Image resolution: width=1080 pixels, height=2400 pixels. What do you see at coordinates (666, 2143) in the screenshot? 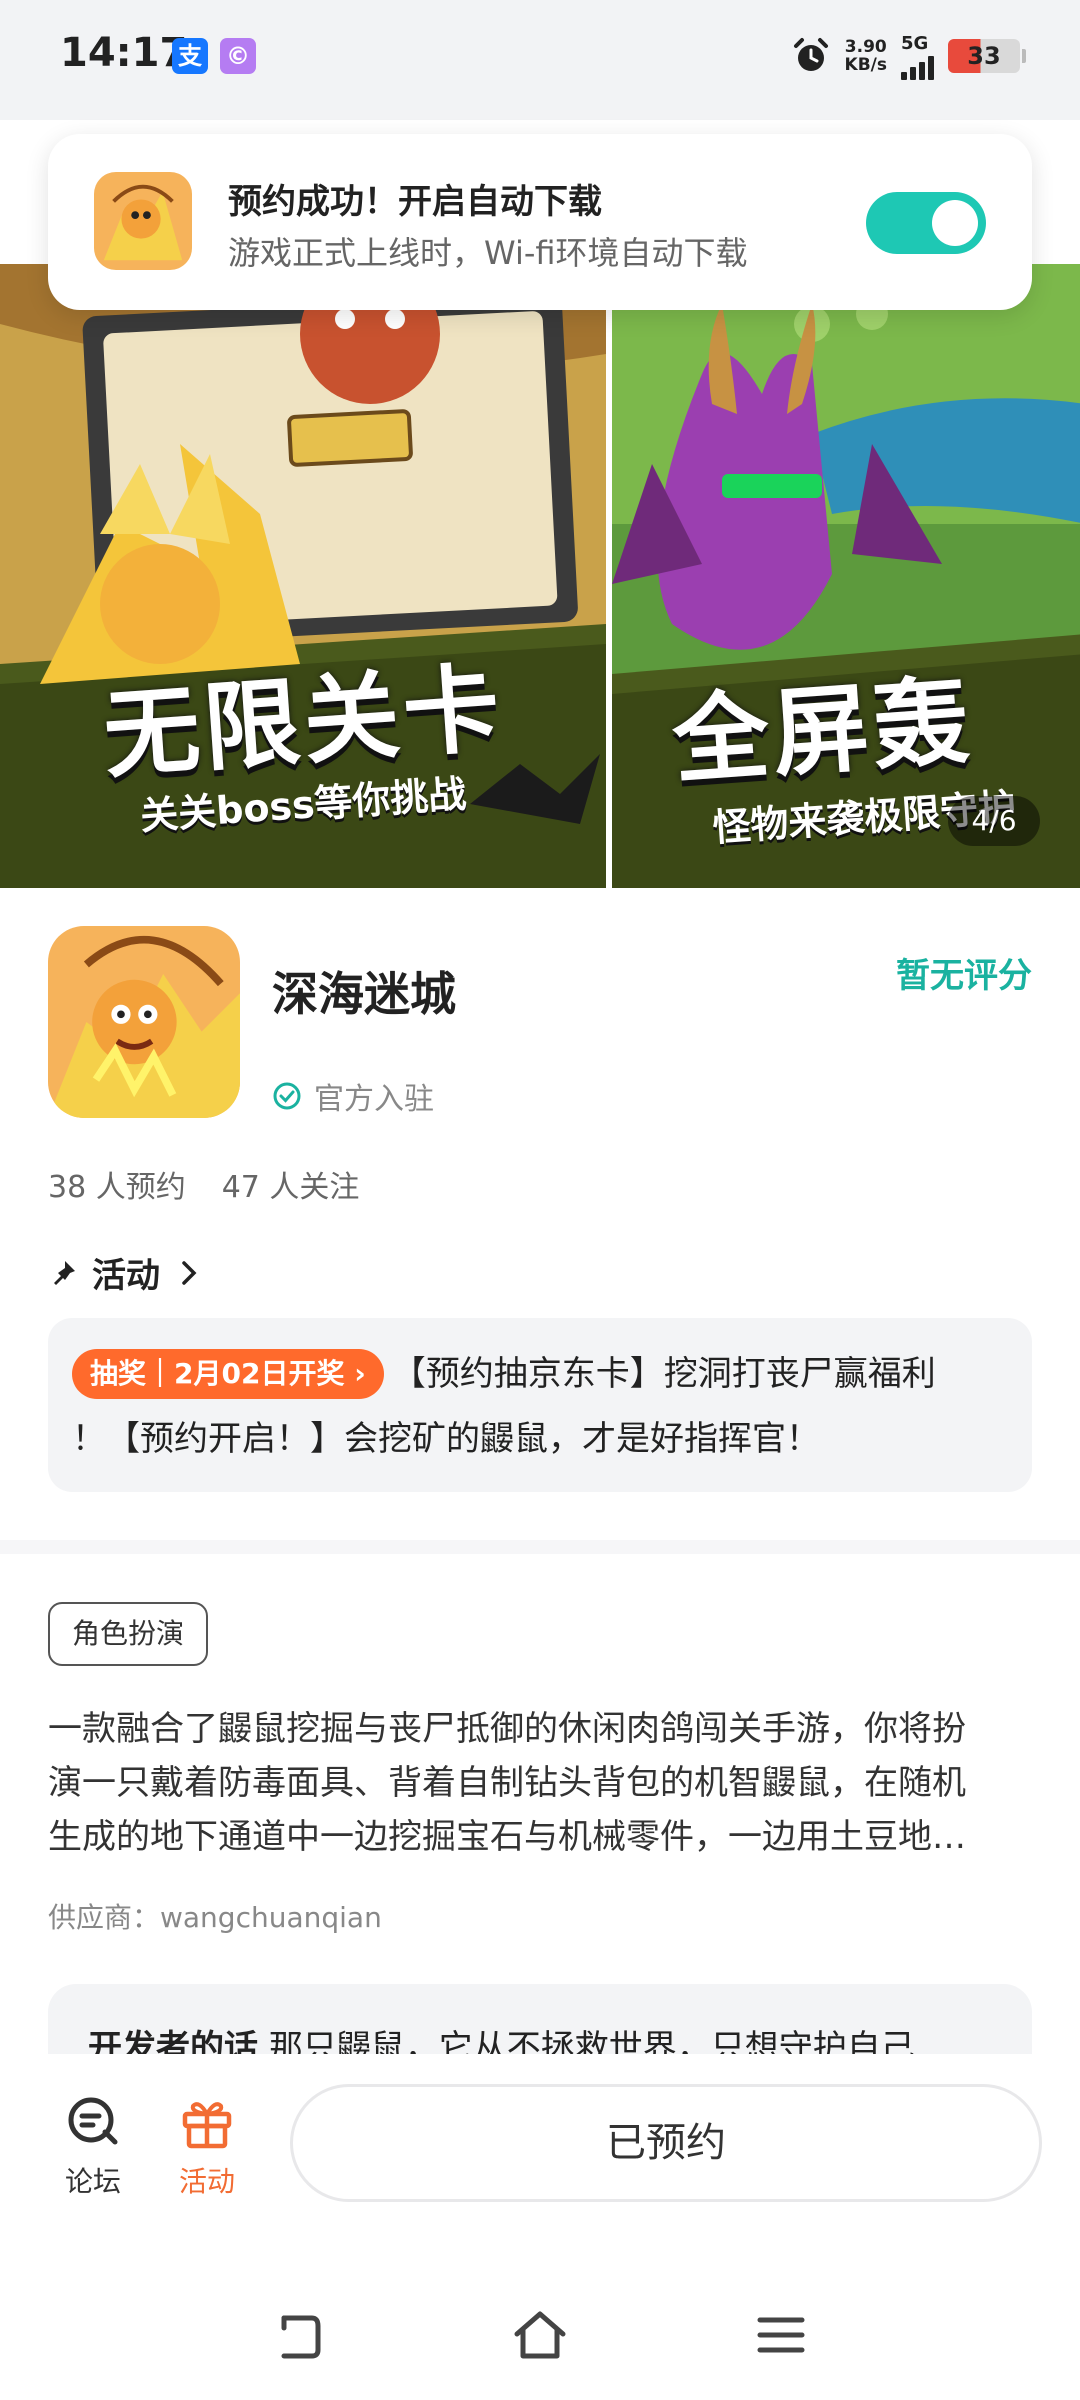
I see `reserved-button: 已预约` at bounding box center [666, 2143].